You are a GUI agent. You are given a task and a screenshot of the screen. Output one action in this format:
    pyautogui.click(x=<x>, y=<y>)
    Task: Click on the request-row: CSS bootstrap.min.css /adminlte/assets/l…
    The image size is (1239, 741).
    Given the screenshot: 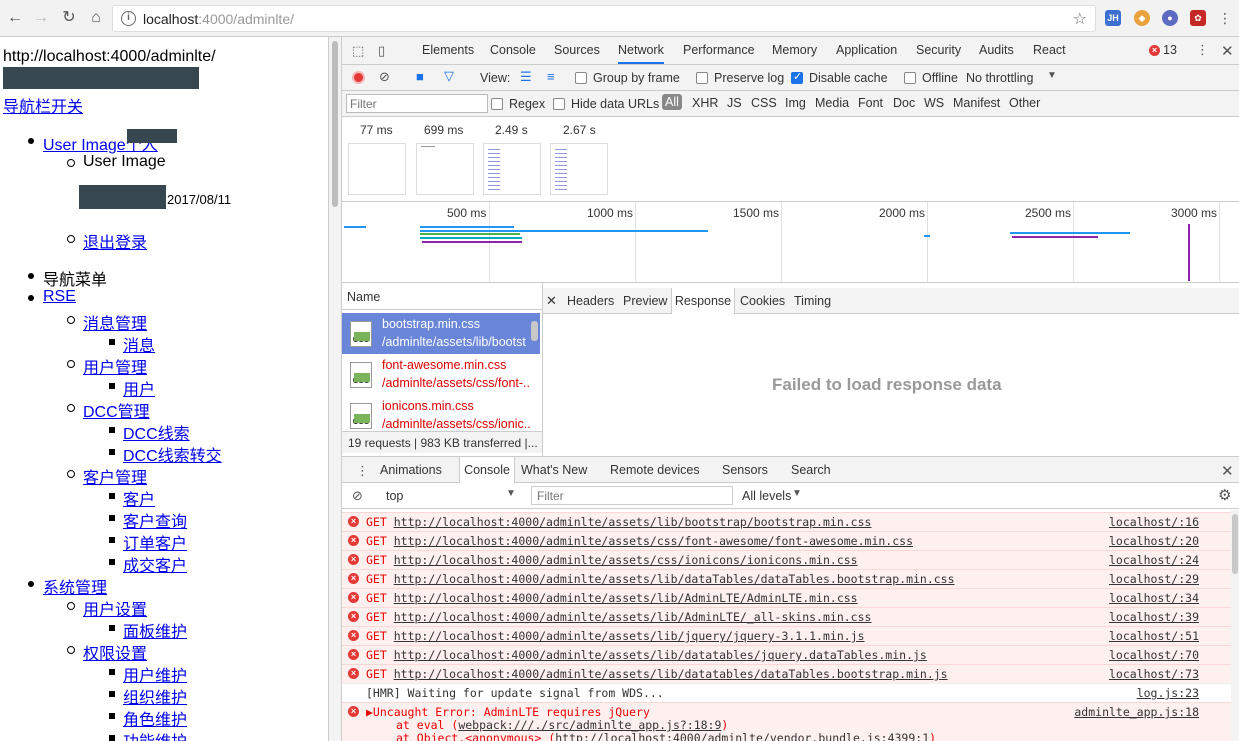 What is the action you would take?
    pyautogui.click(x=441, y=333)
    